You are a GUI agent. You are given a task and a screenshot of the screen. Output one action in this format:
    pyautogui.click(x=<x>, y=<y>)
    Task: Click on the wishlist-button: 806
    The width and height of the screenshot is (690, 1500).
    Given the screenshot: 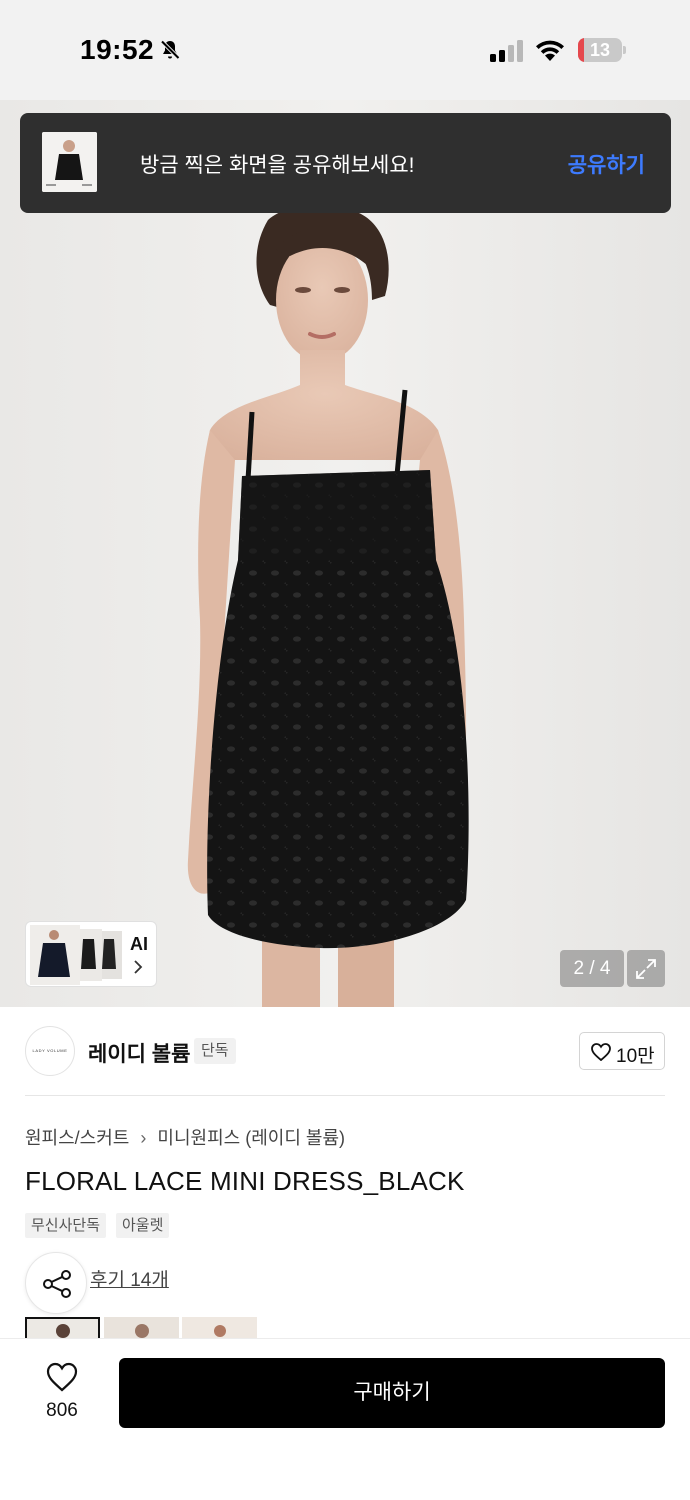 What is the action you would take?
    pyautogui.click(x=62, y=1393)
    